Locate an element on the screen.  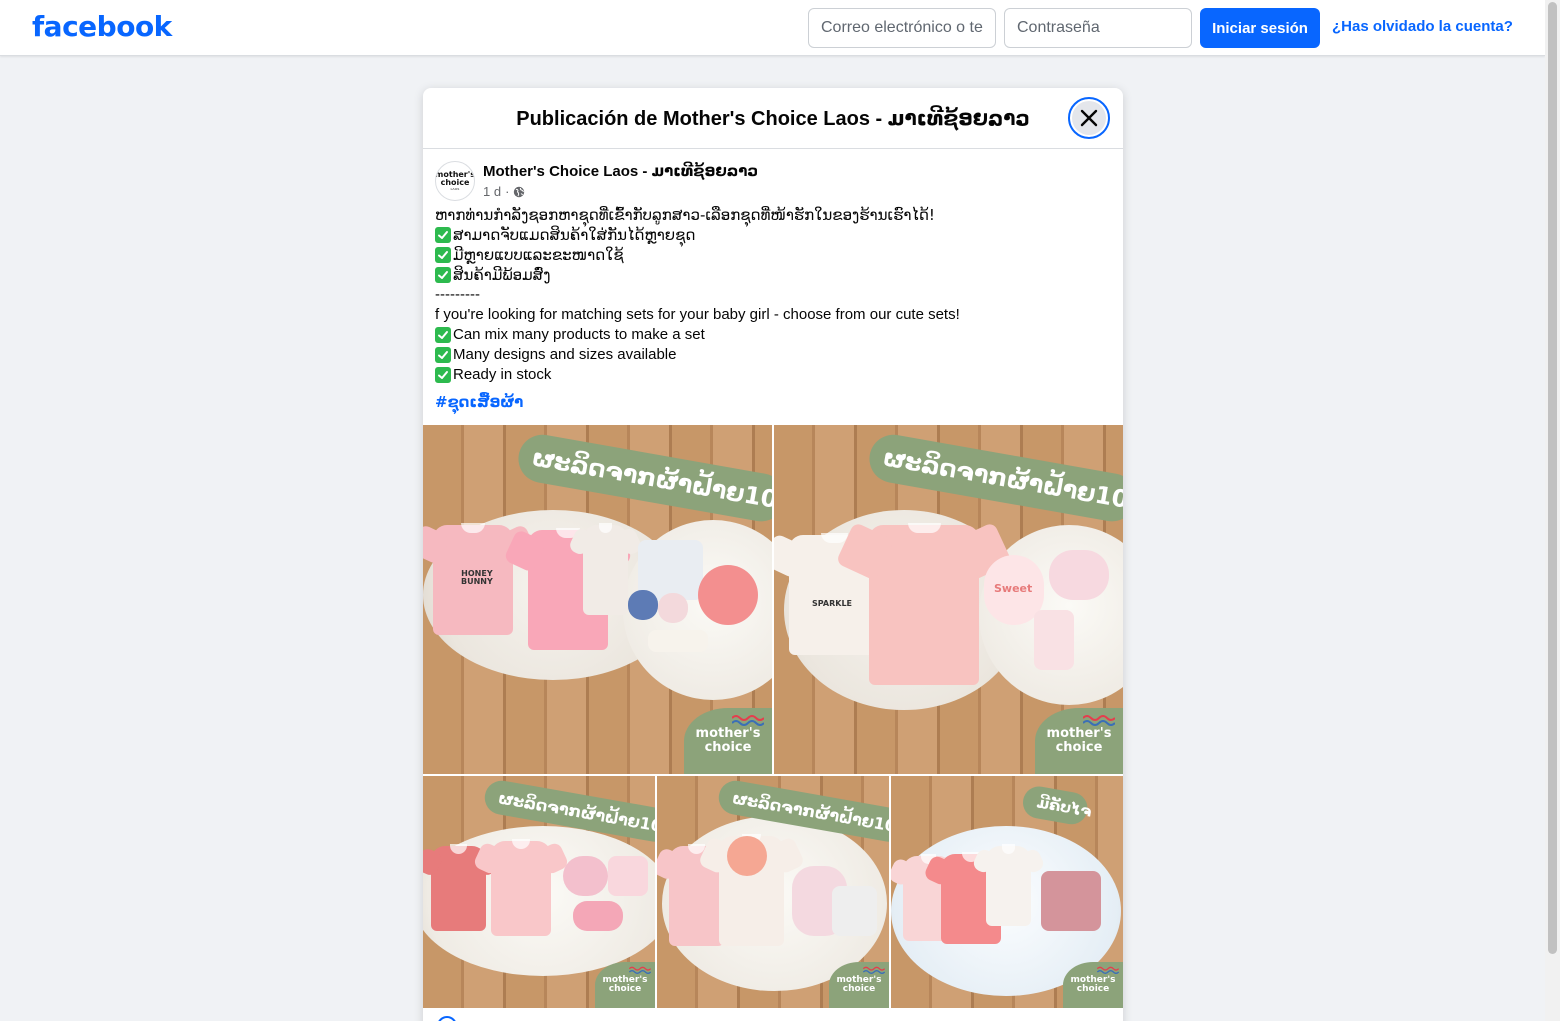
reaction-icon is located at coordinates (447, 1018).